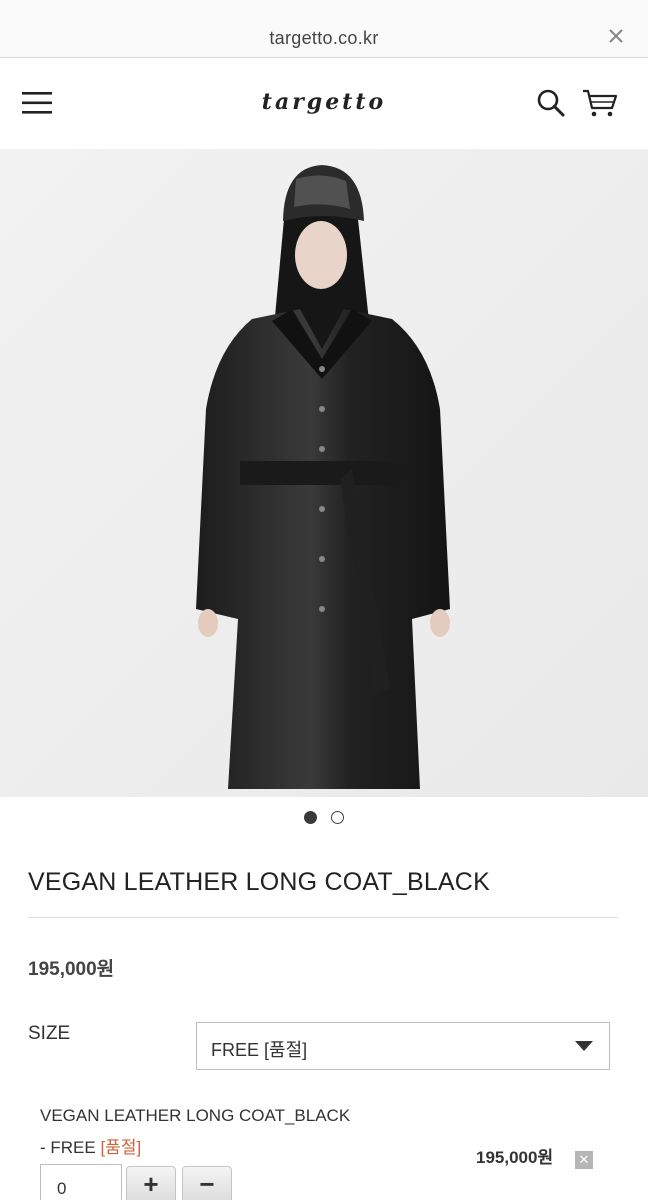 The width and height of the screenshot is (648, 1200). Describe the element at coordinates (584, 1046) in the screenshot. I see `chevron-down-icon` at that location.